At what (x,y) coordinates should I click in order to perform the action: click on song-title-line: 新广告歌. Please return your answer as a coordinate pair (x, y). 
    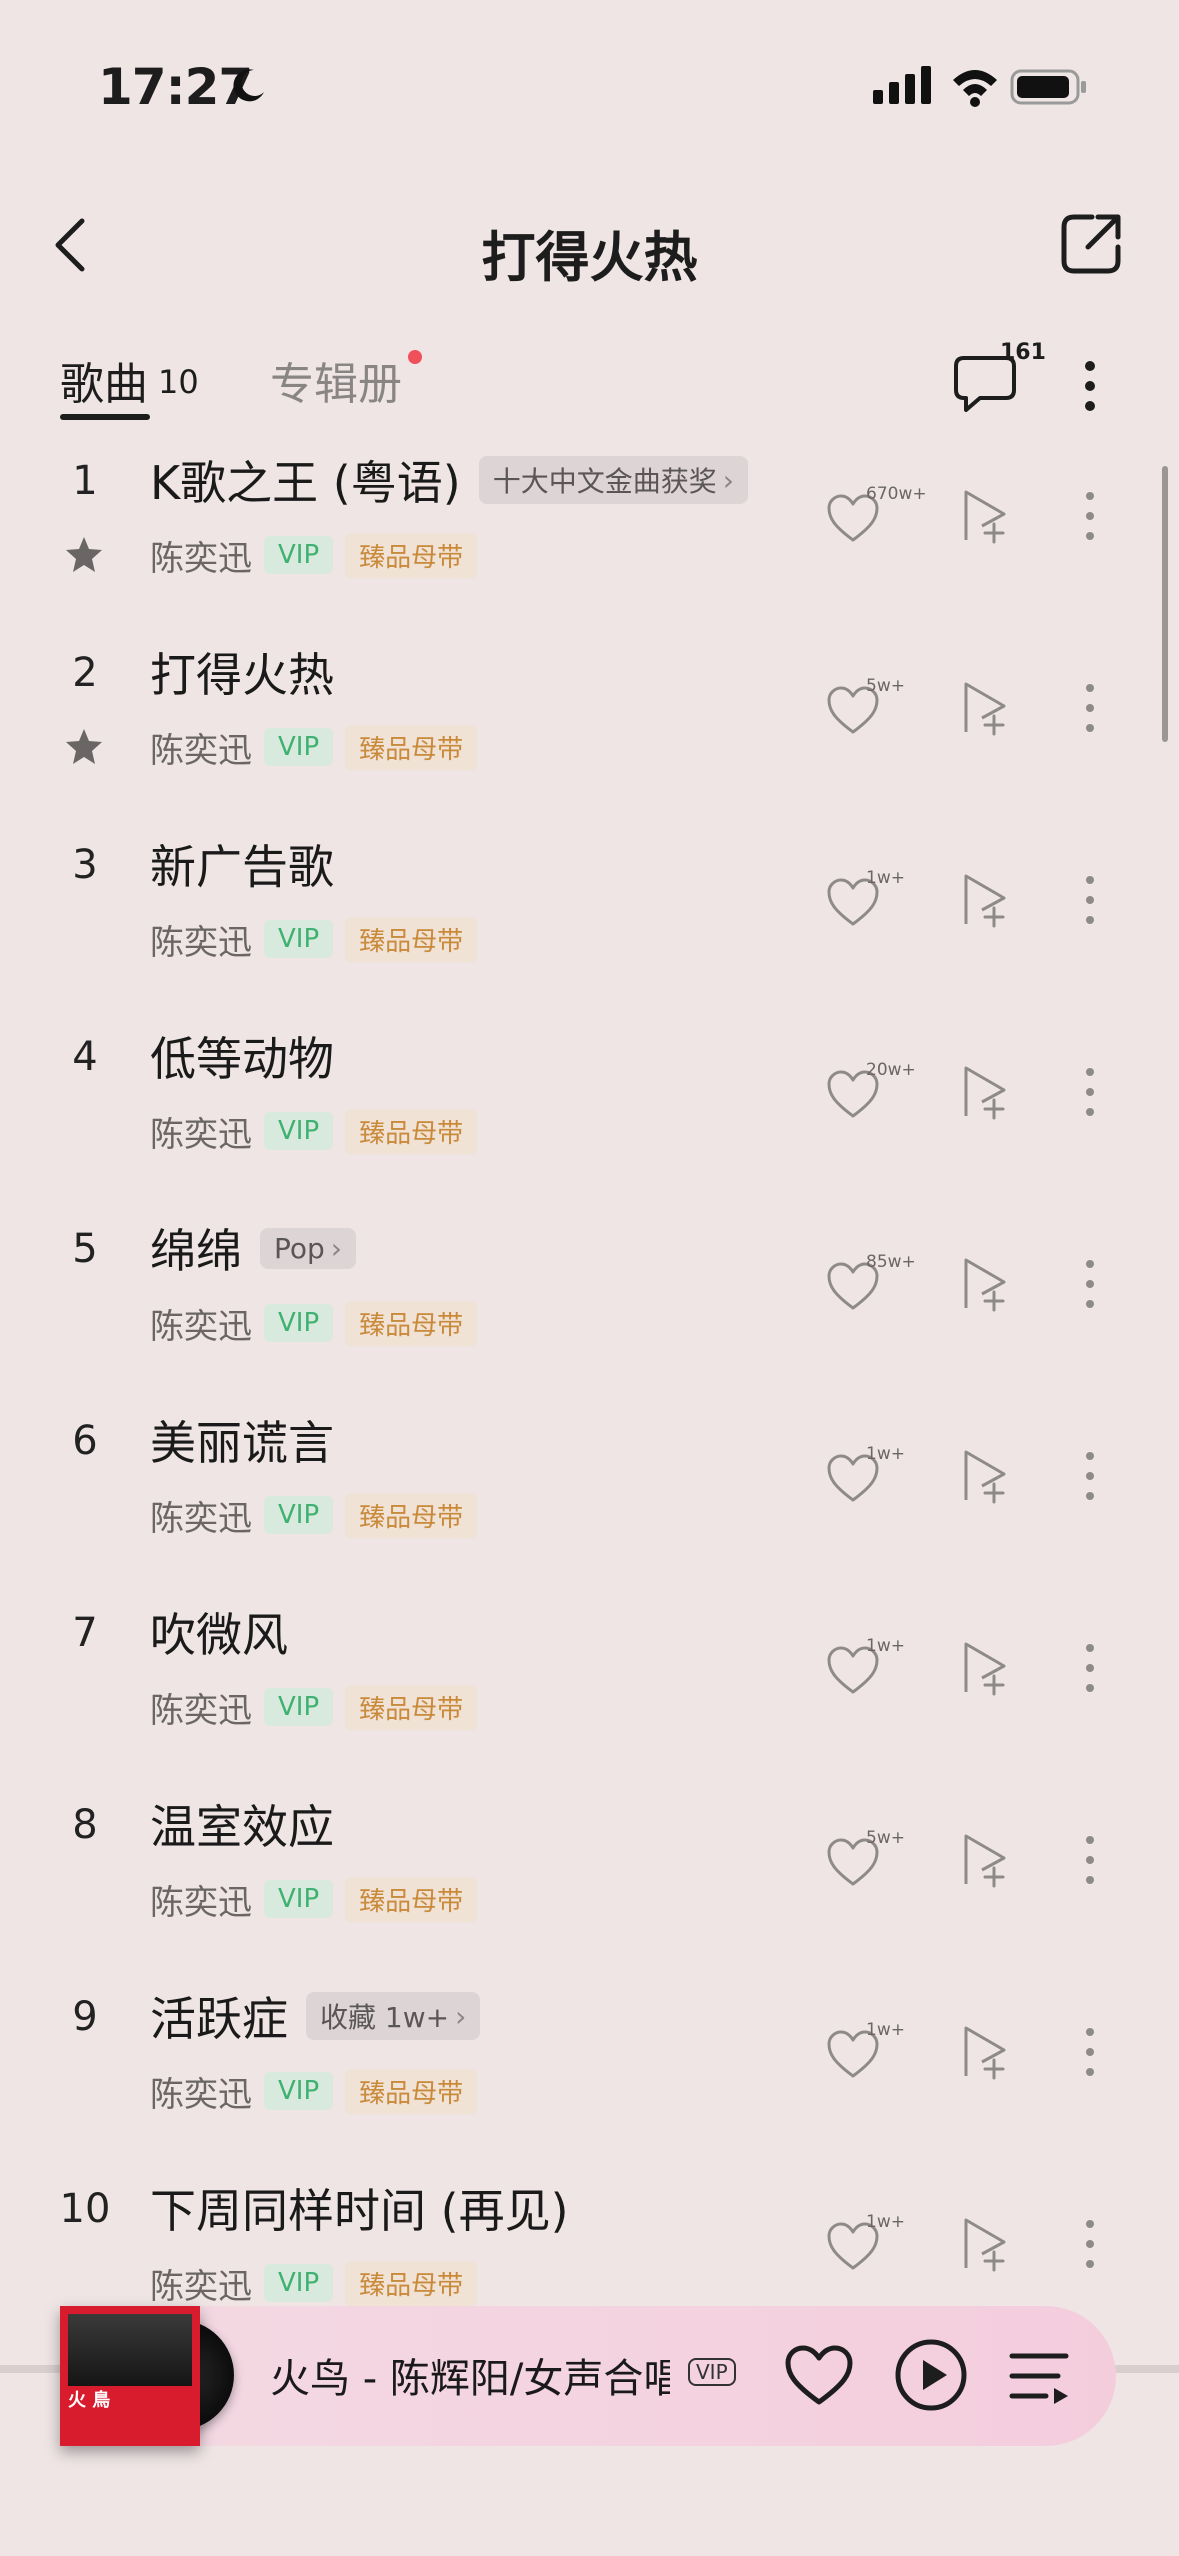
    Looking at the image, I should click on (242, 864).